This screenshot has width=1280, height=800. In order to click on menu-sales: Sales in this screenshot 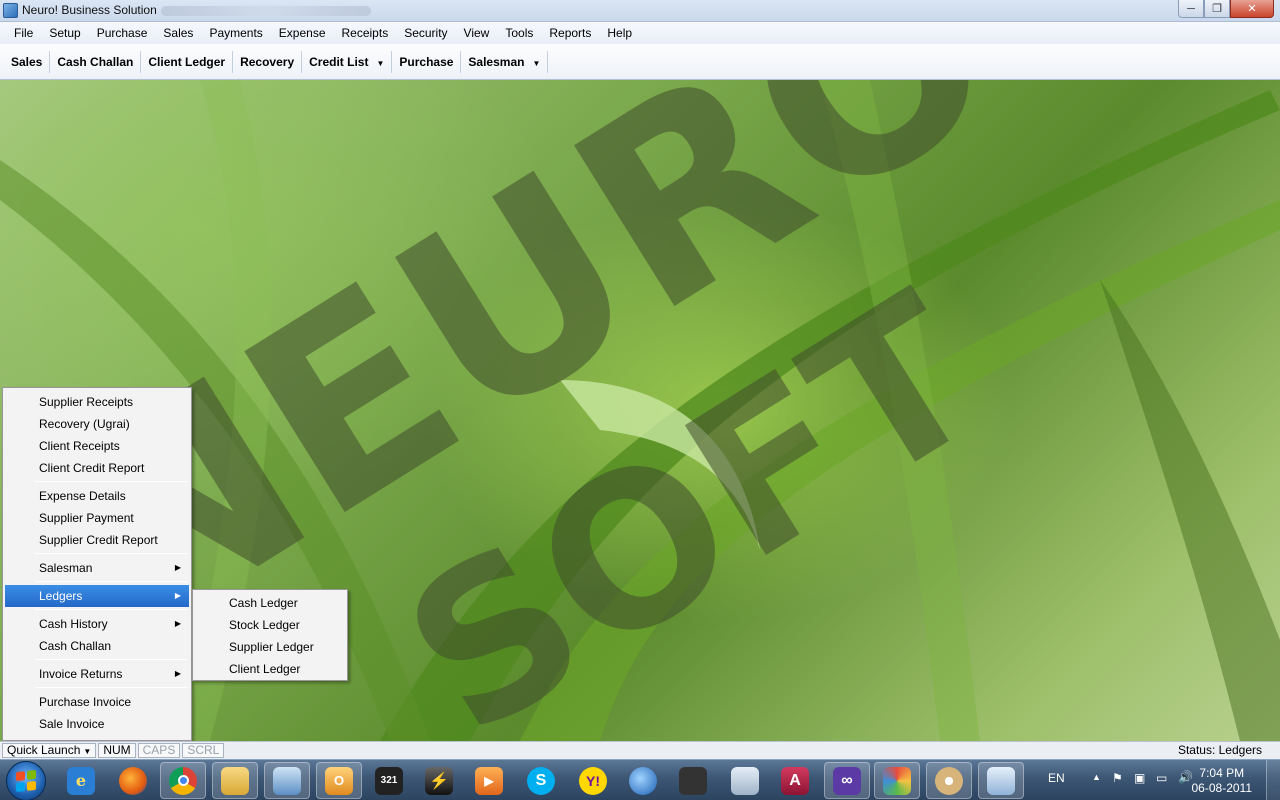, I will do `click(178, 33)`.